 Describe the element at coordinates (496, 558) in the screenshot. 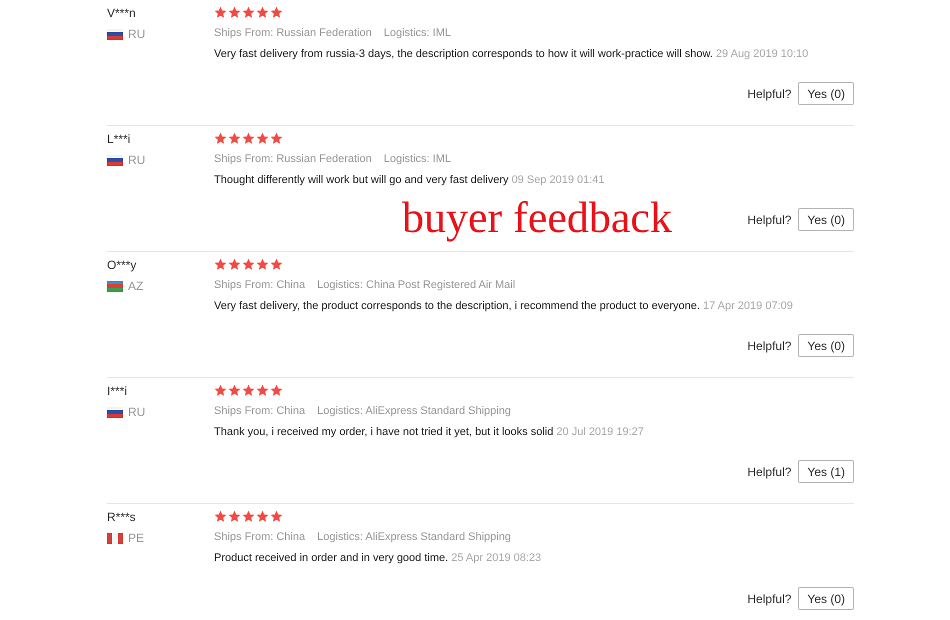

I see `review-date: 25 Apr 2019 08:23` at that location.